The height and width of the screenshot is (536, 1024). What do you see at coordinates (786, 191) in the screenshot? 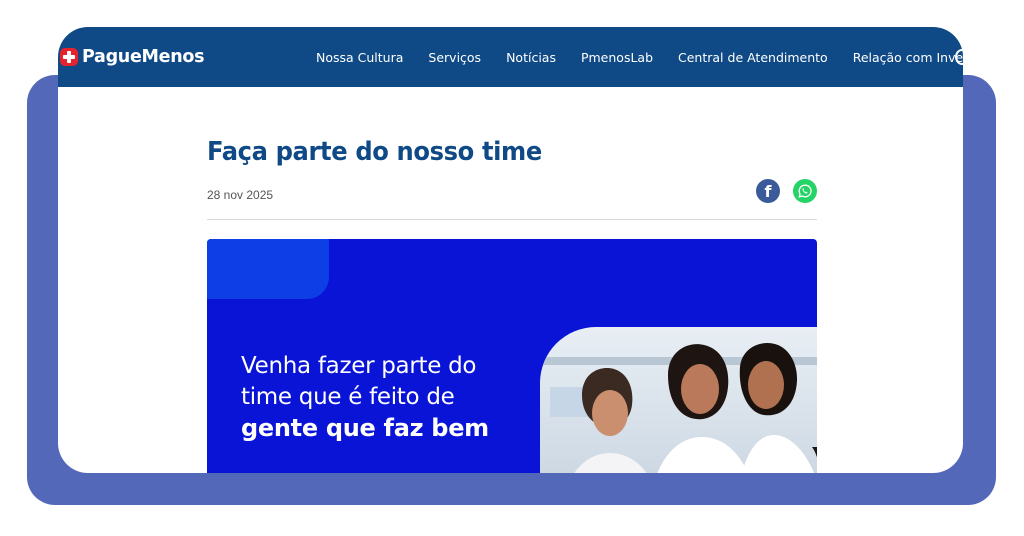
I see `share-buttons: f` at bounding box center [786, 191].